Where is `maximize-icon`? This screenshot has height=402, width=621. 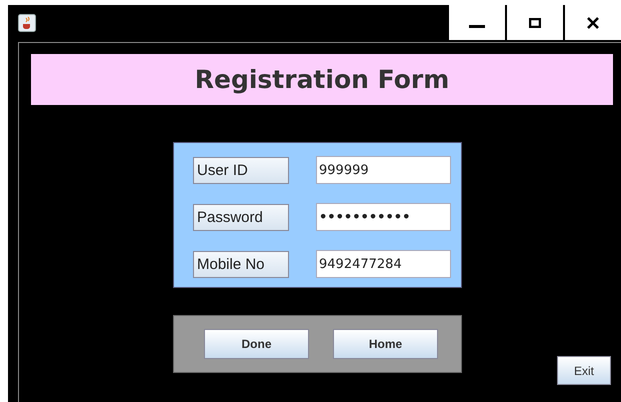
maximize-icon is located at coordinates (535, 23).